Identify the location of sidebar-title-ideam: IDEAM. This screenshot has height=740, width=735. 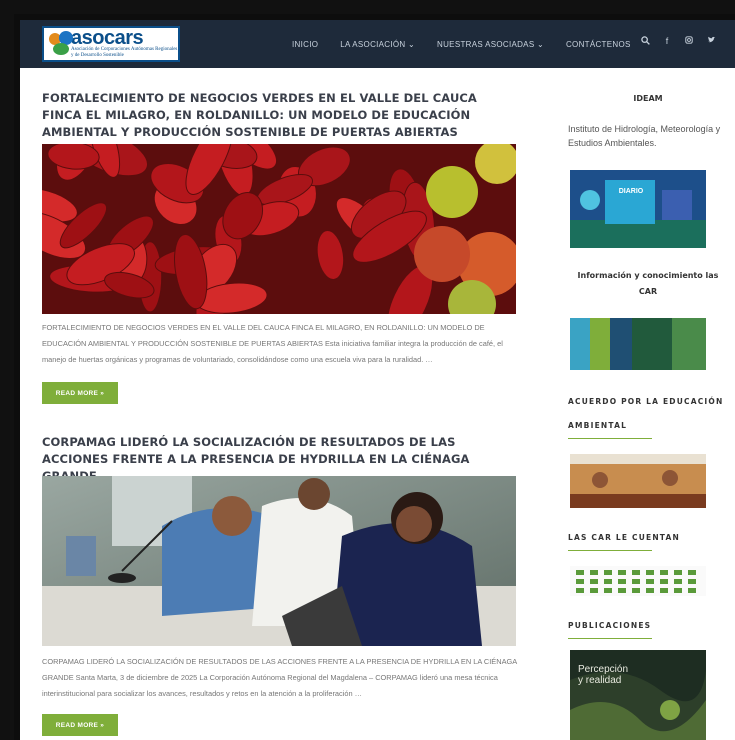
(648, 98).